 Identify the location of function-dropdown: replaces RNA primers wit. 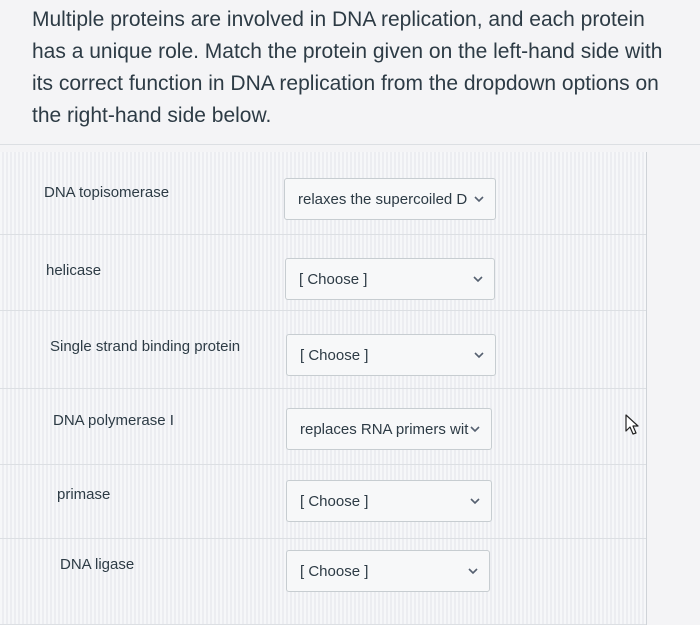
(389, 429).